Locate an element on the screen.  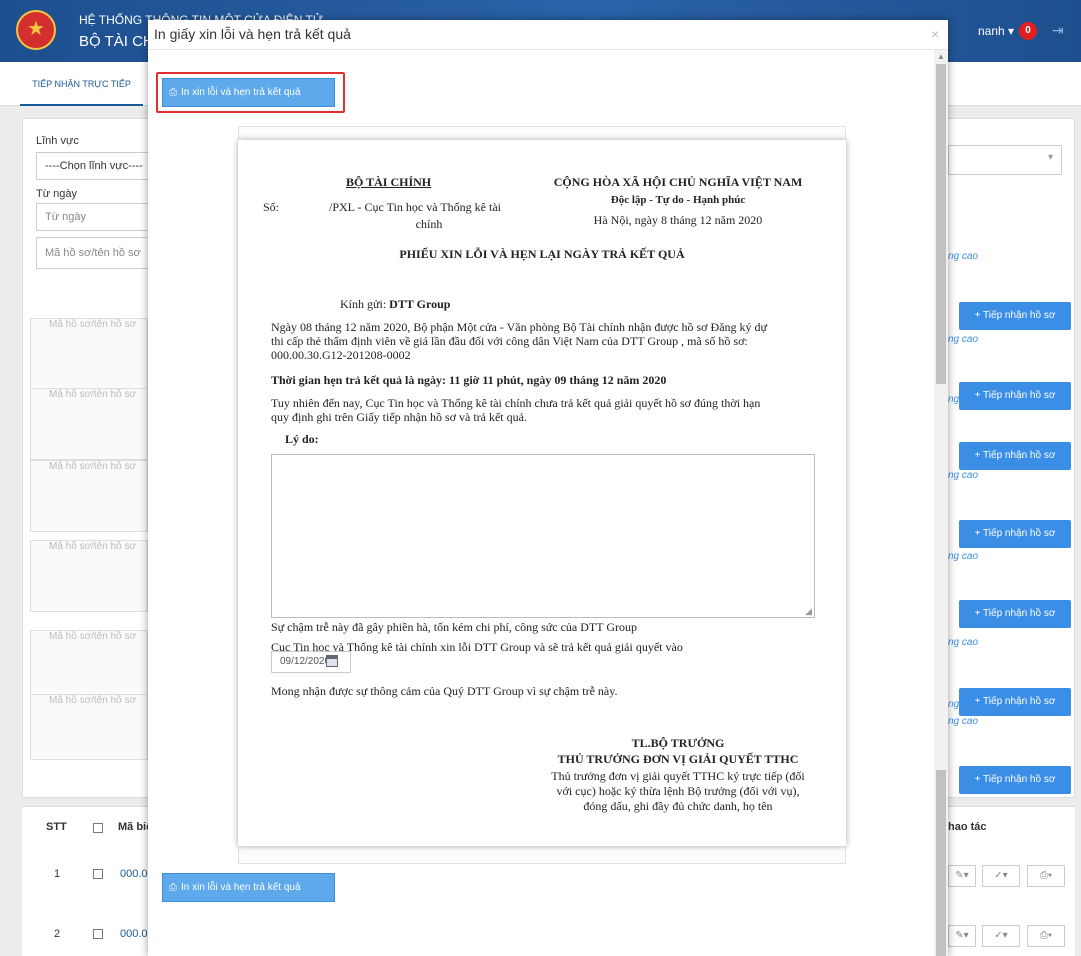
highlight-box is located at coordinates (250, 92).